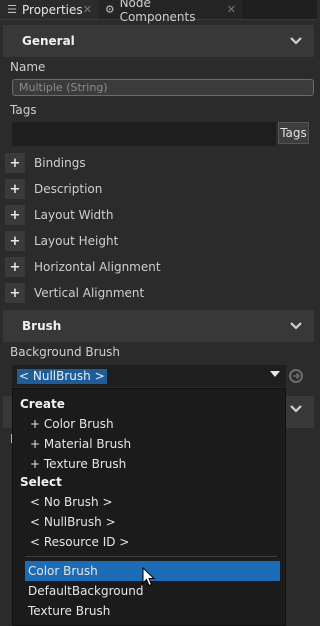 Image resolution: width=320 pixels, height=626 pixels. Describe the element at coordinates (89, 293) in the screenshot. I see `property-label: Vertical Alignment` at that location.